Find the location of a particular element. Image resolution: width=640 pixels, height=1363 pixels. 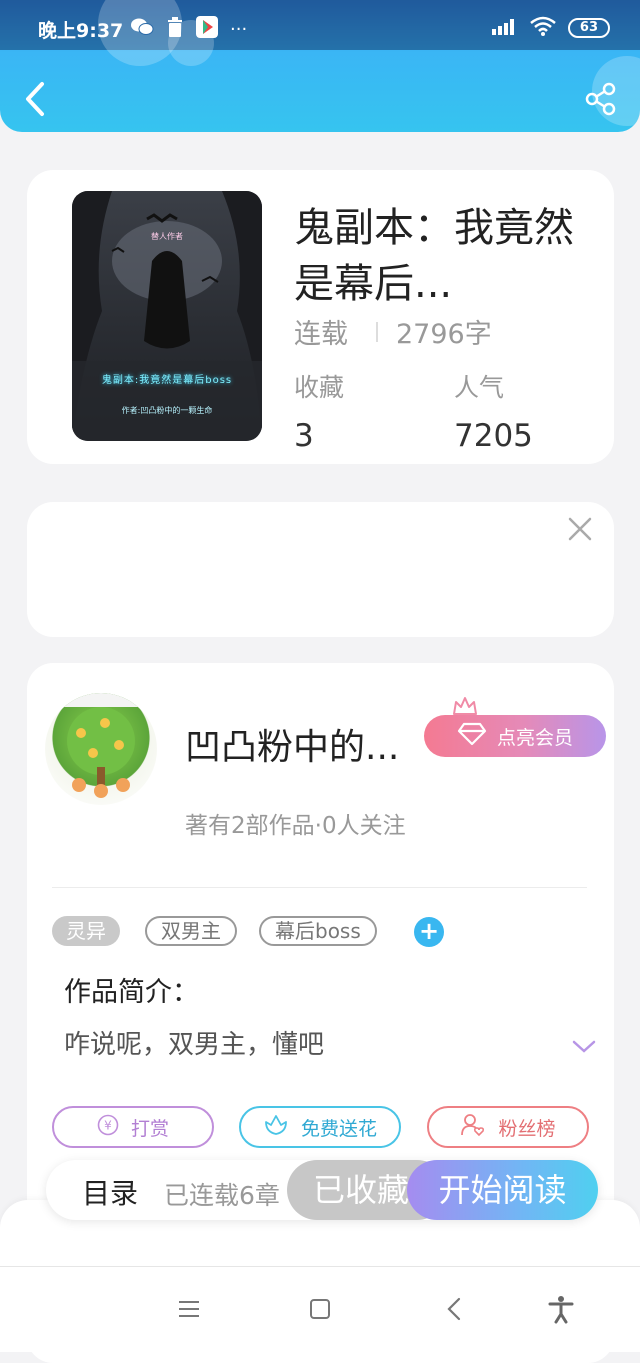

fans-ranking-label: 粉丝榜 is located at coordinates (527, 1128).